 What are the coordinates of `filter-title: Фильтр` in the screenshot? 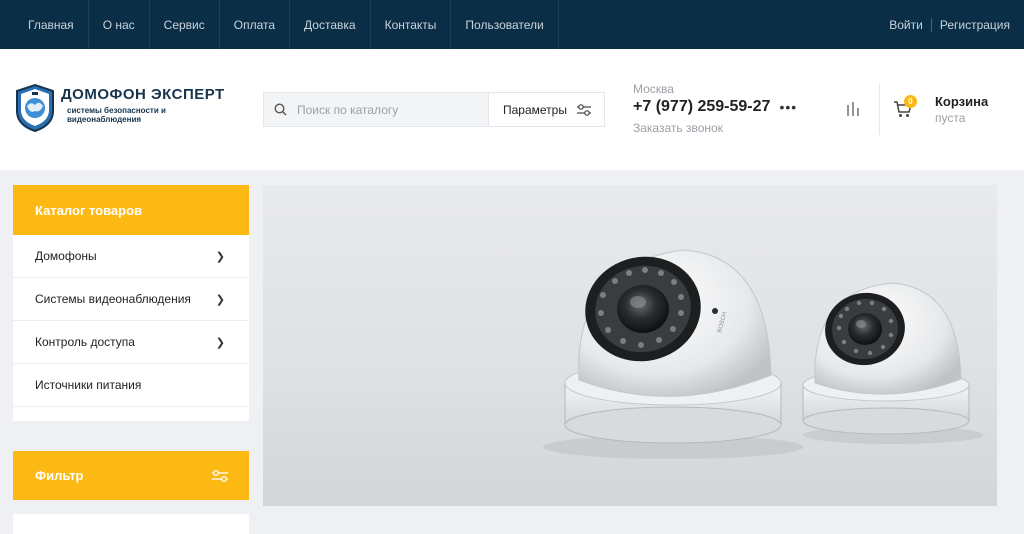 It's located at (59, 475).